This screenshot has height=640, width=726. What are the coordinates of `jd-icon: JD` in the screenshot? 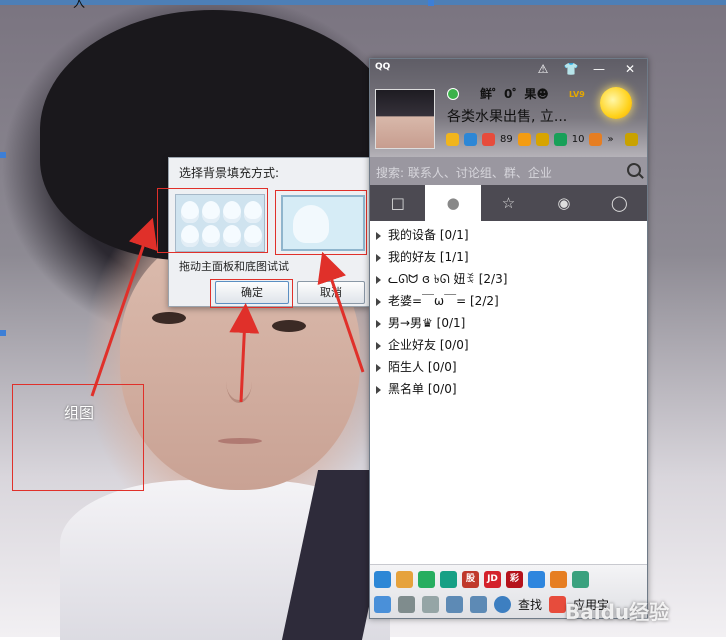 It's located at (492, 579).